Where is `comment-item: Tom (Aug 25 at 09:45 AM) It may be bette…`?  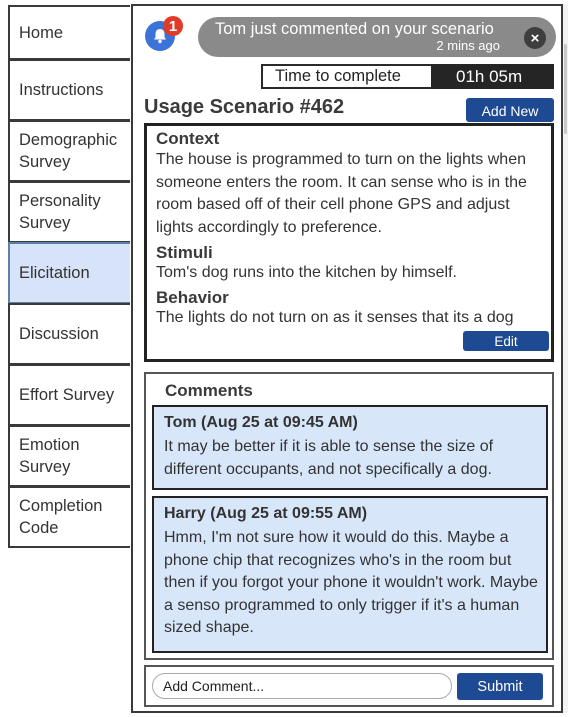 comment-item: Tom (Aug 25 at 09:45 AM) It may be bette… is located at coordinates (350, 447).